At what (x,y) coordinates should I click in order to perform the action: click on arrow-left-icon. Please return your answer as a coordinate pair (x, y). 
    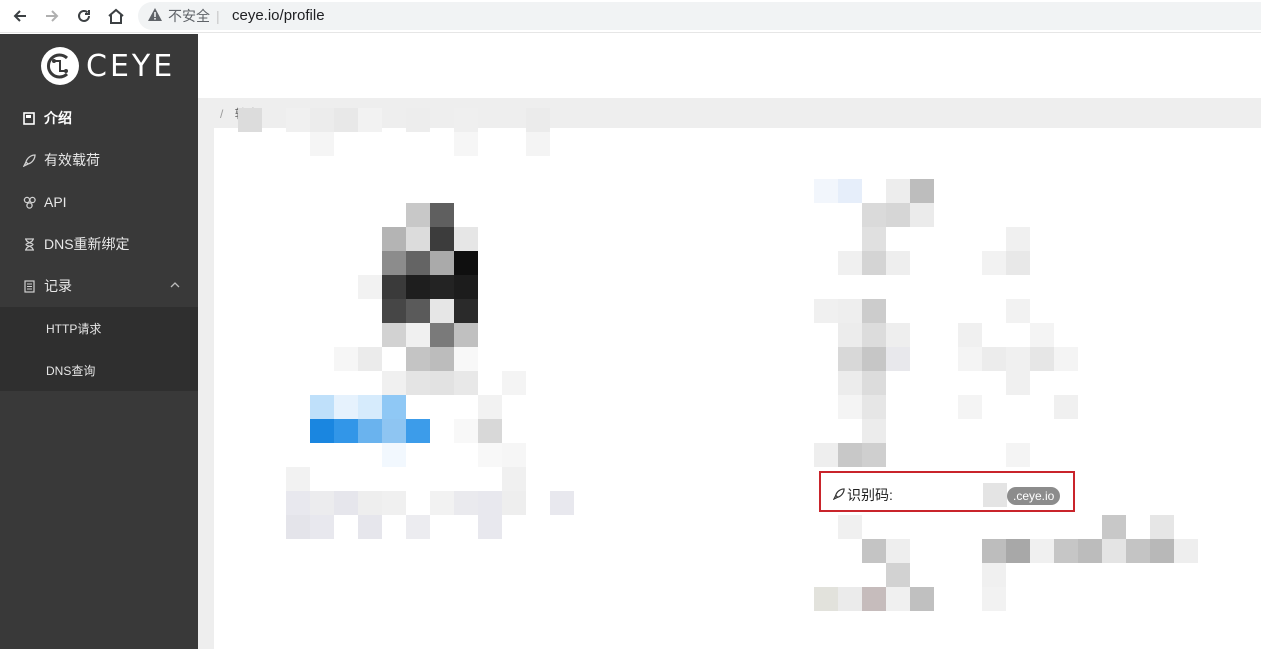
    Looking at the image, I should click on (20, 16).